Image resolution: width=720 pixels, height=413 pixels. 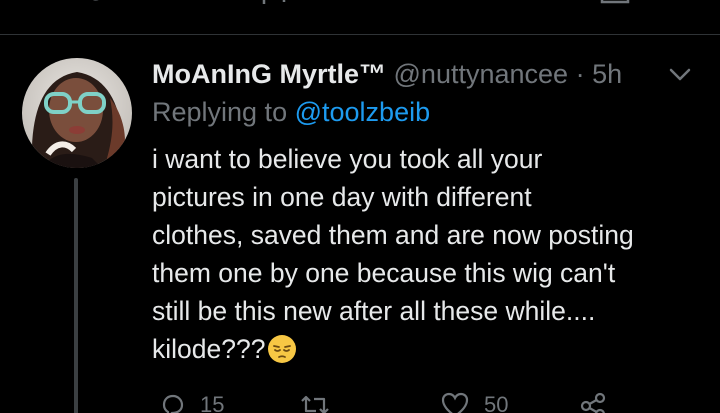 What do you see at coordinates (282, 349) in the screenshot?
I see `pensive-face-emoji` at bounding box center [282, 349].